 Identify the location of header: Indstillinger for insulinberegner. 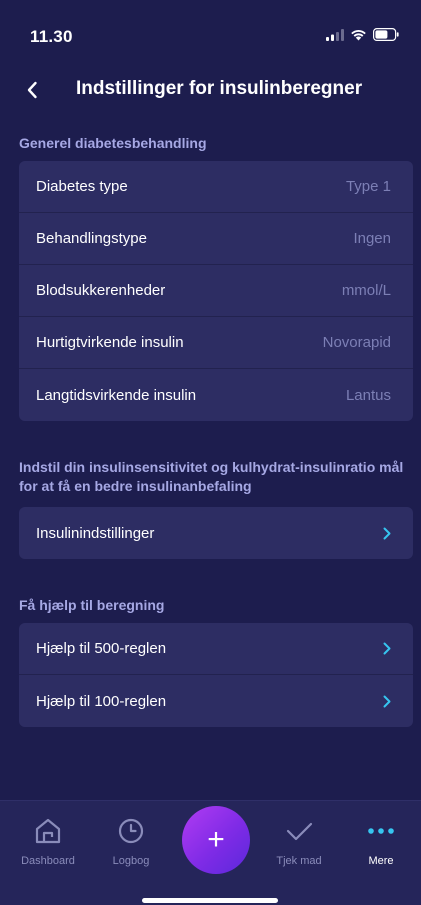
(210, 92).